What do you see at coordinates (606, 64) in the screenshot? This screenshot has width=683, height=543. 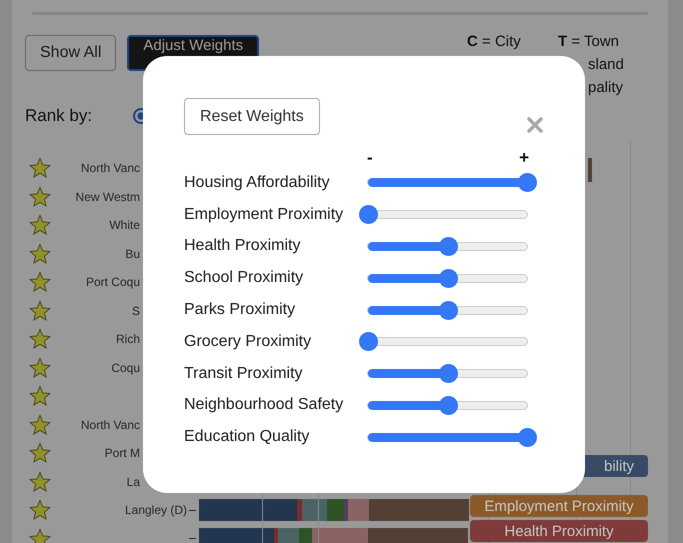 I see `legend-text: sland` at bounding box center [606, 64].